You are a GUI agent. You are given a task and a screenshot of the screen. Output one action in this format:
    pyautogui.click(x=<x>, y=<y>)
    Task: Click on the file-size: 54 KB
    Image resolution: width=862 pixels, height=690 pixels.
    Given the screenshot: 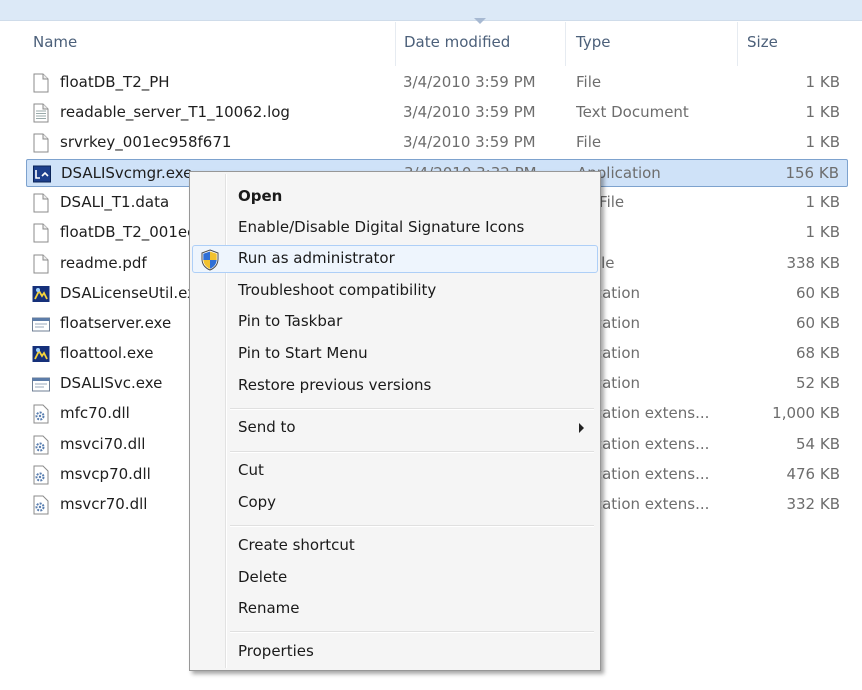 What is the action you would take?
    pyautogui.click(x=818, y=444)
    